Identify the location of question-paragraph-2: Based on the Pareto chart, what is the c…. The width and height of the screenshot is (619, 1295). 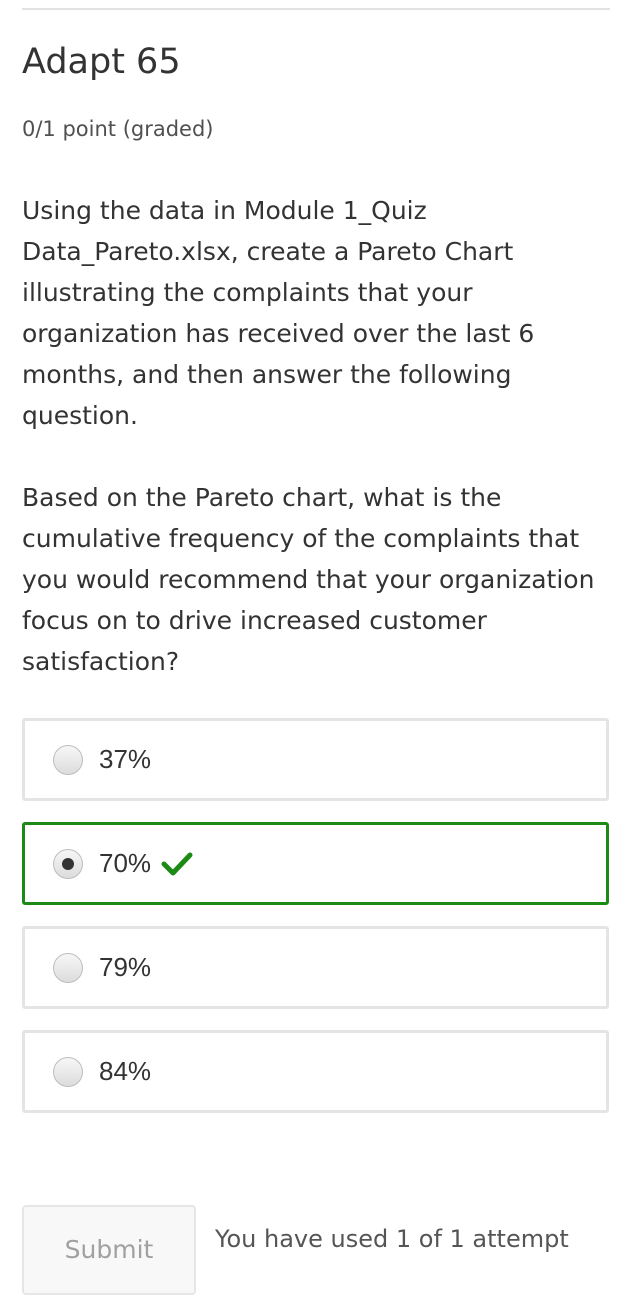
(308, 579).